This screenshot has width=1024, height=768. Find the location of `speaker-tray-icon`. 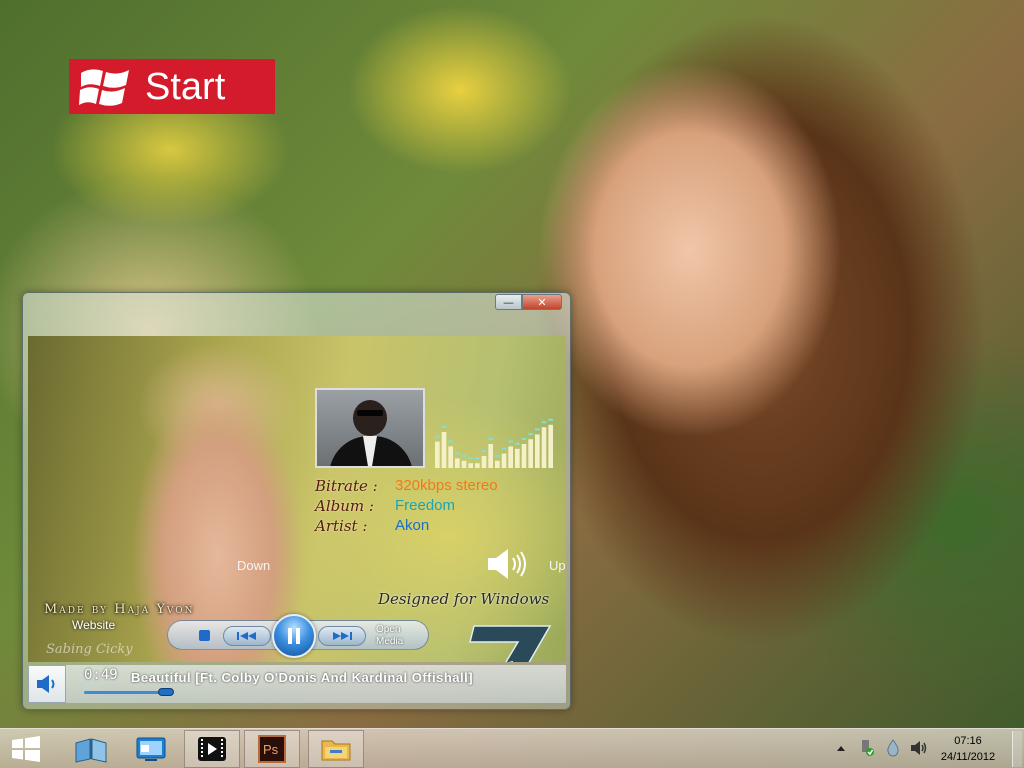

speaker-tray-icon is located at coordinates (919, 748).